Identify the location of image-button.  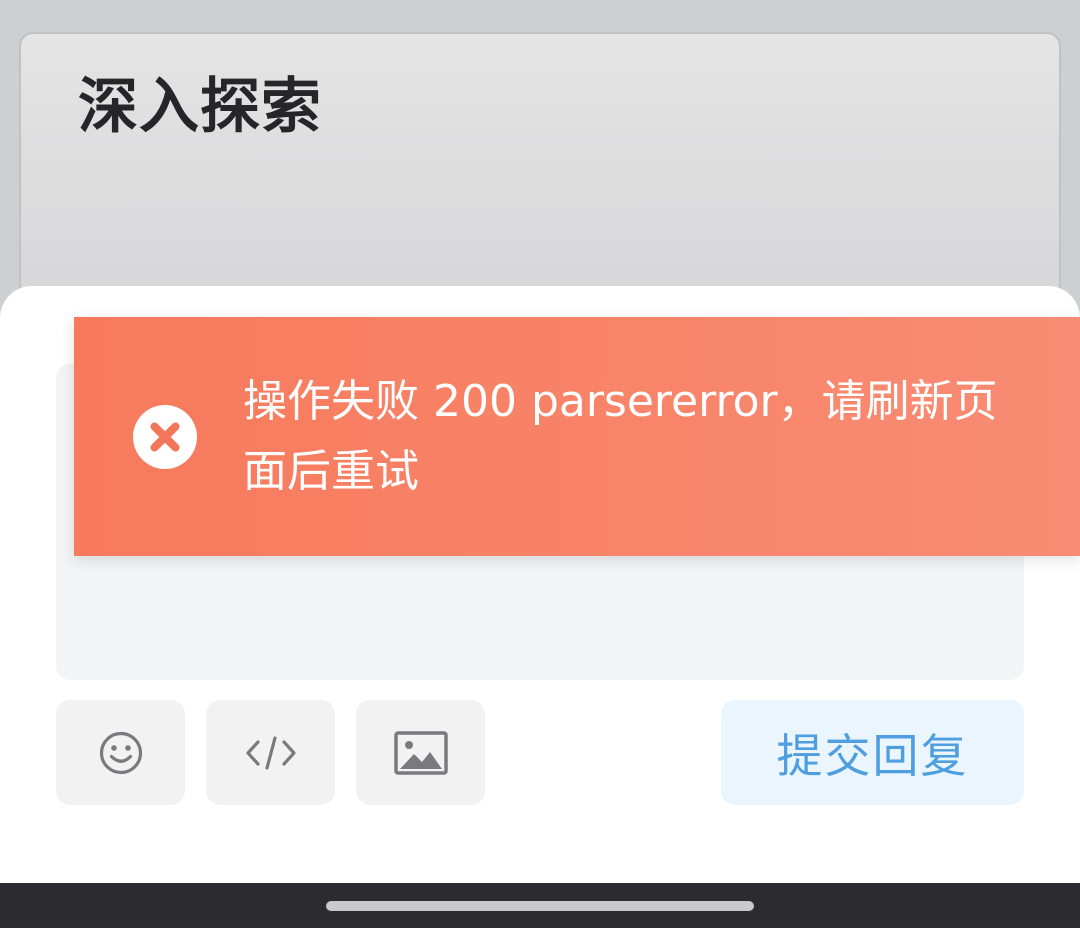
(420, 752).